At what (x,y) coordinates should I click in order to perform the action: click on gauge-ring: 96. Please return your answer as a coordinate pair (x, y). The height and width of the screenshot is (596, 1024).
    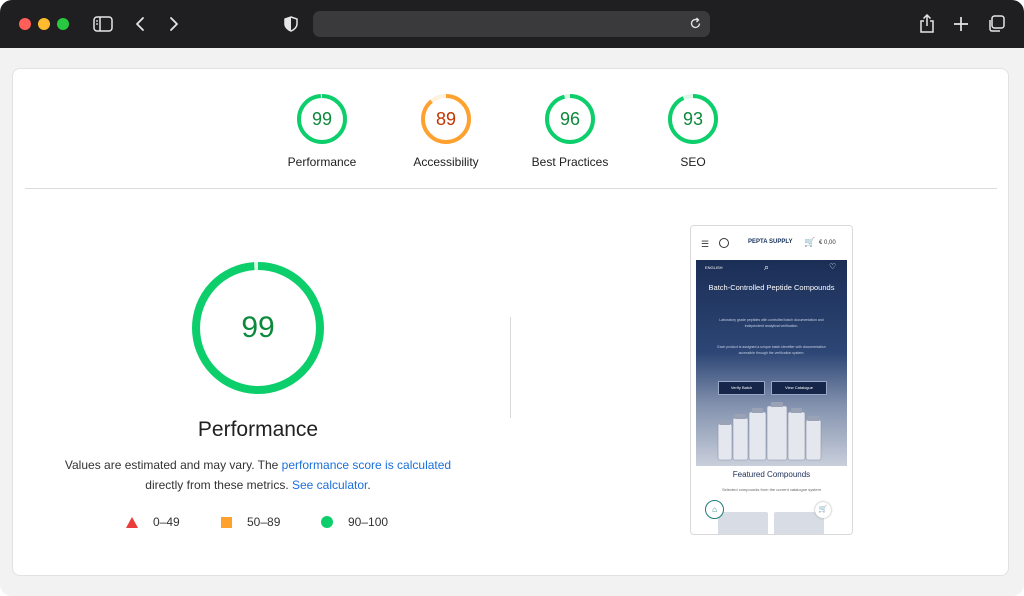
    Looking at the image, I should click on (570, 119).